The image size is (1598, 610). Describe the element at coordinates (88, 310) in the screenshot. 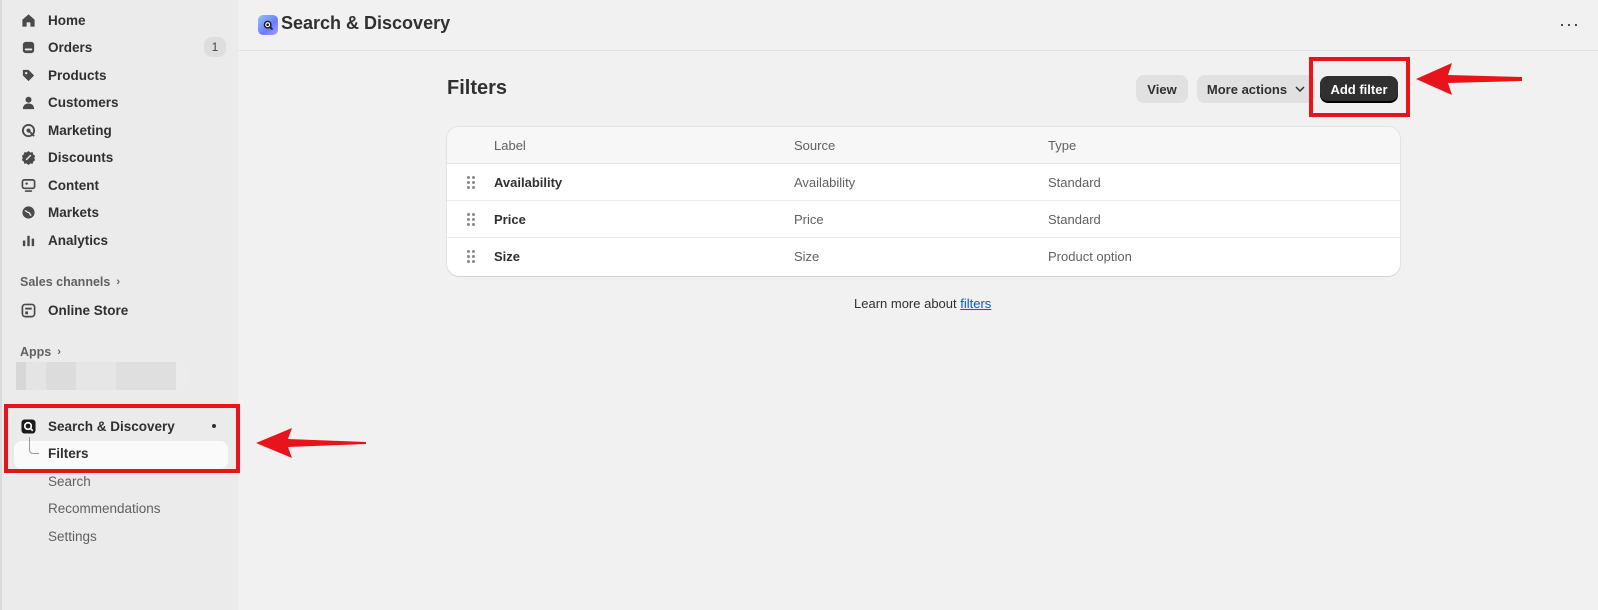

I see `sidebar-item-label: Online Store` at that location.